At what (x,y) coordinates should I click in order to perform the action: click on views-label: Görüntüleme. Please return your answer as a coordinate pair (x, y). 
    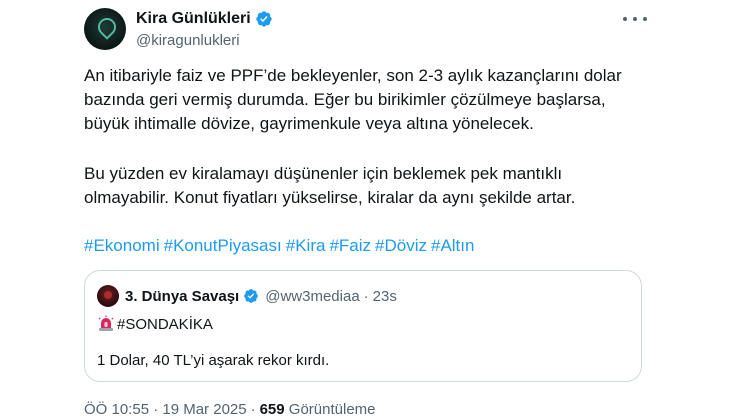
    Looking at the image, I should click on (332, 409).